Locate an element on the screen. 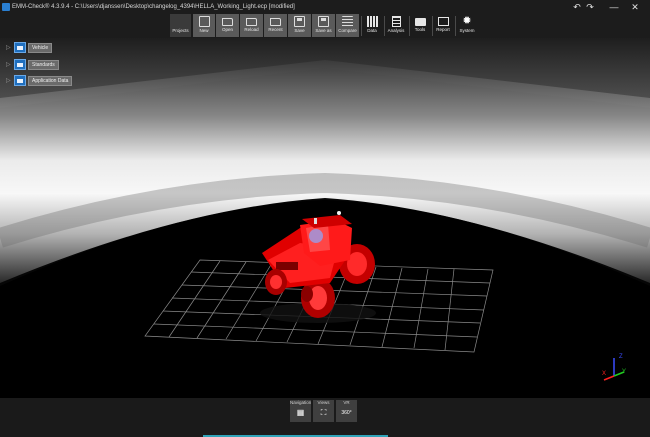 The width and height of the screenshot is (650, 437). close-button: ✕ is located at coordinates (635, 7).